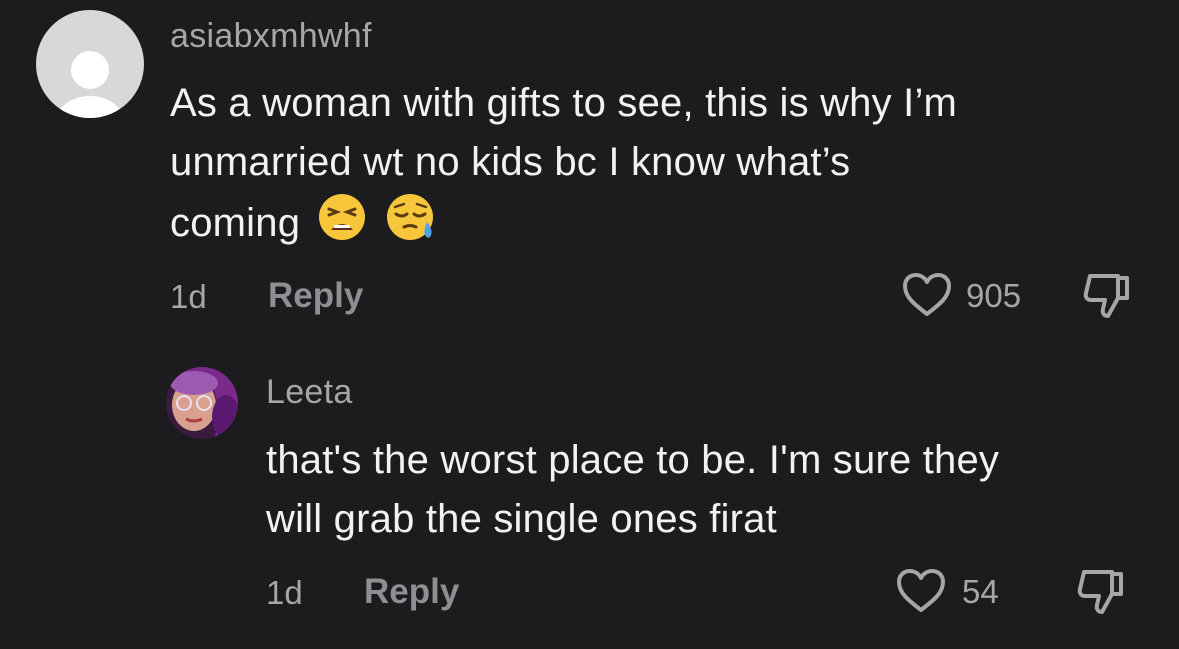 This screenshot has height=649, width=1179. What do you see at coordinates (411, 225) in the screenshot?
I see `sleepy-face-emoji` at bounding box center [411, 225].